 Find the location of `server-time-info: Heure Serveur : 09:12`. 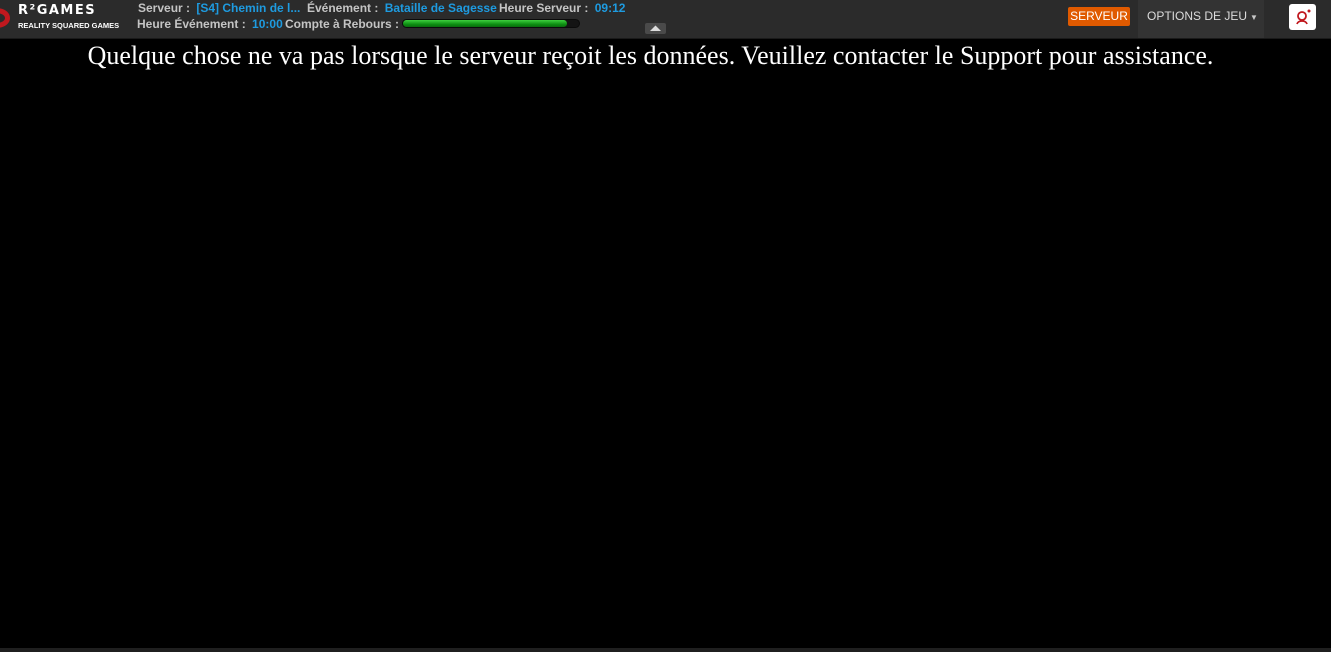

server-time-info: Heure Serveur : 09:12 is located at coordinates (562, 8).